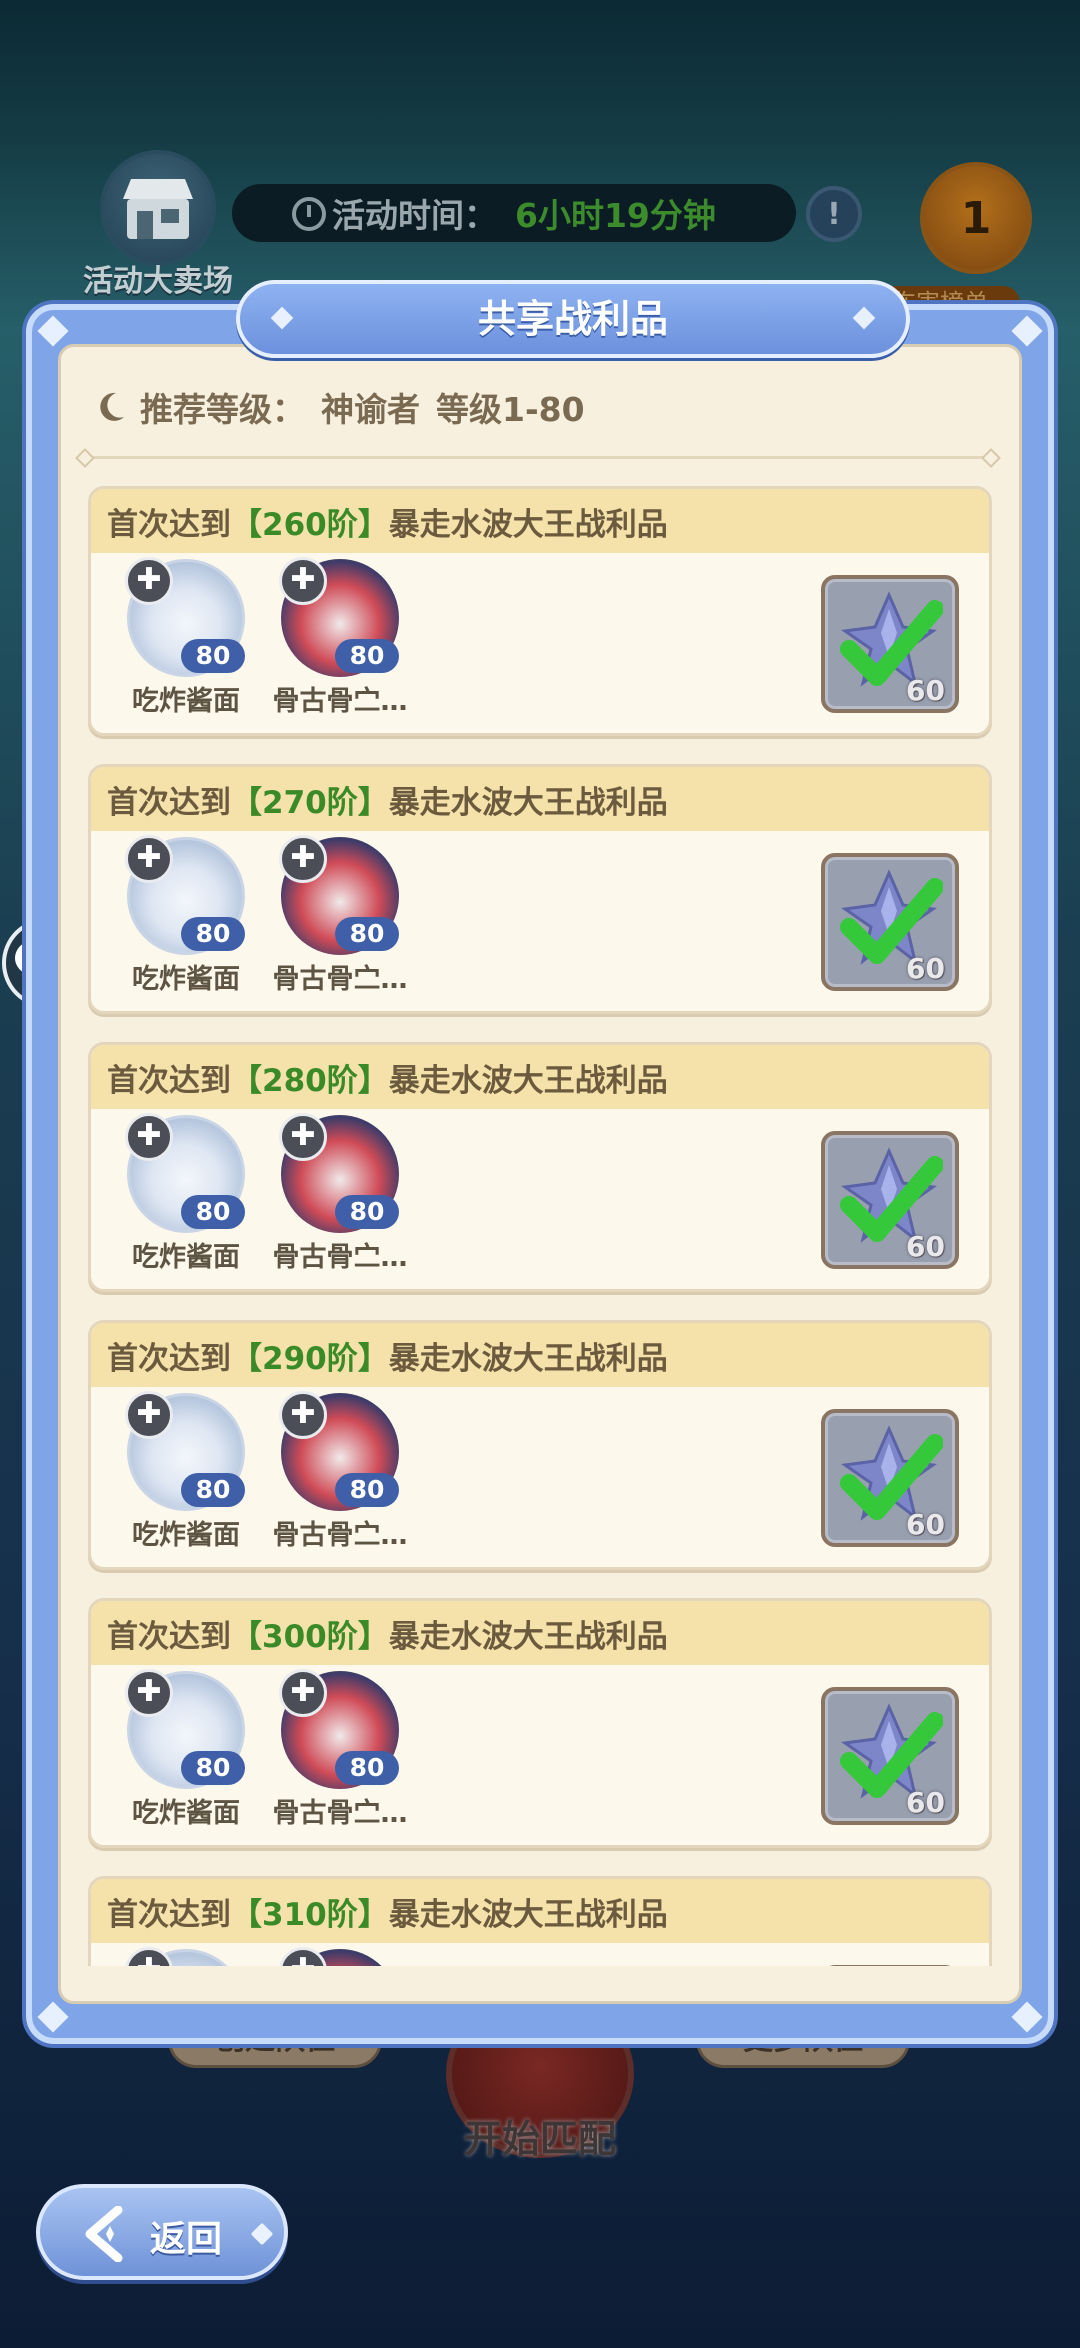  I want to click on timer-label: 活动时间：, so click(414, 215).